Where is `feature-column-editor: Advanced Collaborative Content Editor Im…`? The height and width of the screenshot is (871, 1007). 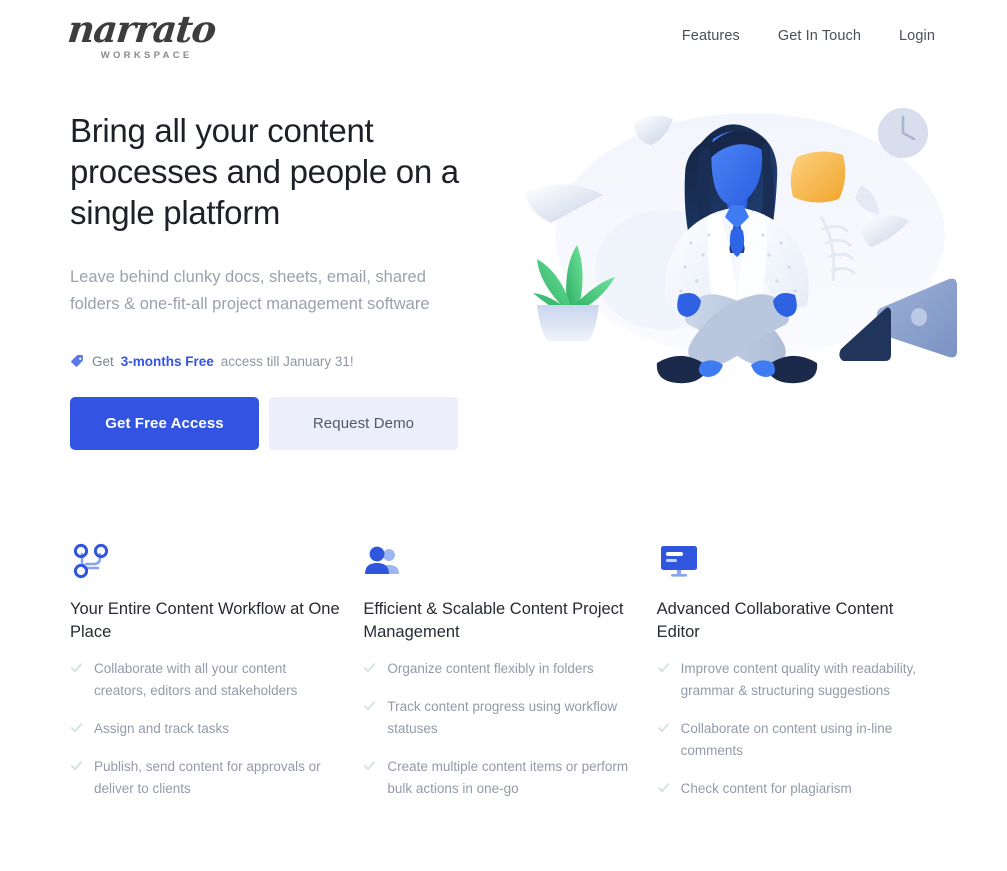 feature-column-editor: Advanced Collaborative Content Editor Im… is located at coordinates (803, 679).